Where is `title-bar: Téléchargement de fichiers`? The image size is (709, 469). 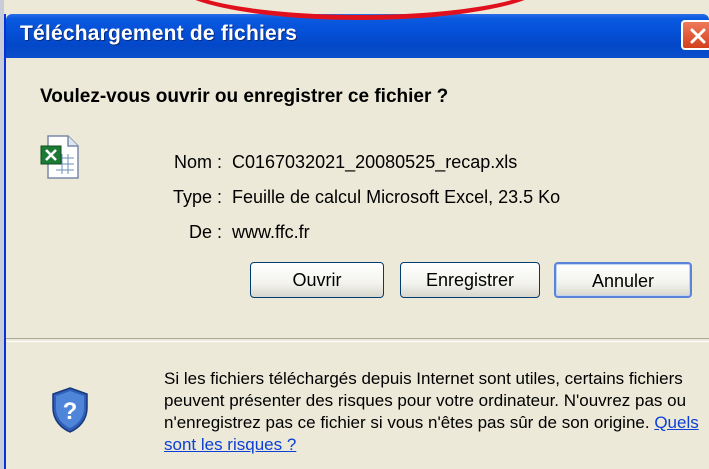 title-bar: Téléchargement de fichiers is located at coordinates (357, 36).